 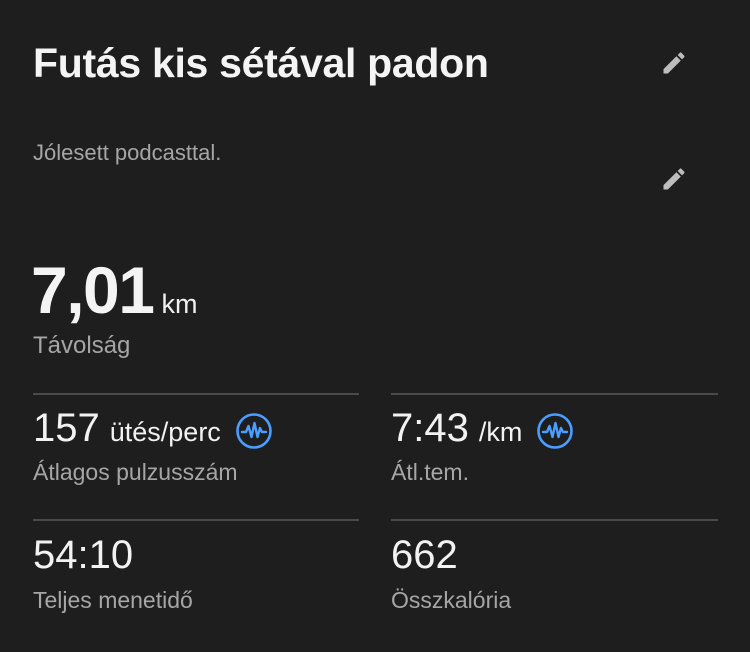 I want to click on avg-heart-rate-value-group: 157 ütés/perc, so click(x=153, y=428).